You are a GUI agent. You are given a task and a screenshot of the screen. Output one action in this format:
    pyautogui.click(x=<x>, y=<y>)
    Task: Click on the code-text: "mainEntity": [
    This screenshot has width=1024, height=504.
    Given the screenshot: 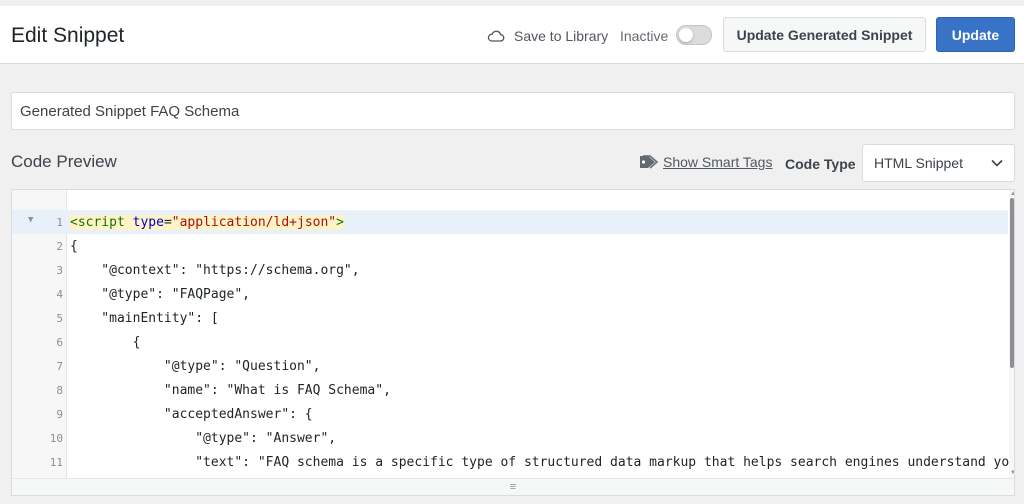 What is the action you would take?
    pyautogui.click(x=144, y=318)
    